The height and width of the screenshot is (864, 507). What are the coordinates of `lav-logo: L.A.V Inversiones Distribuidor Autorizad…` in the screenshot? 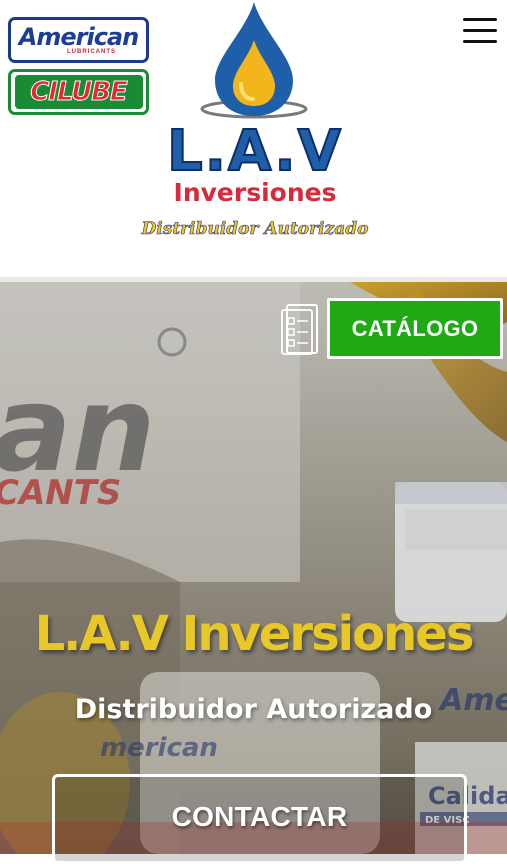 It's located at (255, 125).